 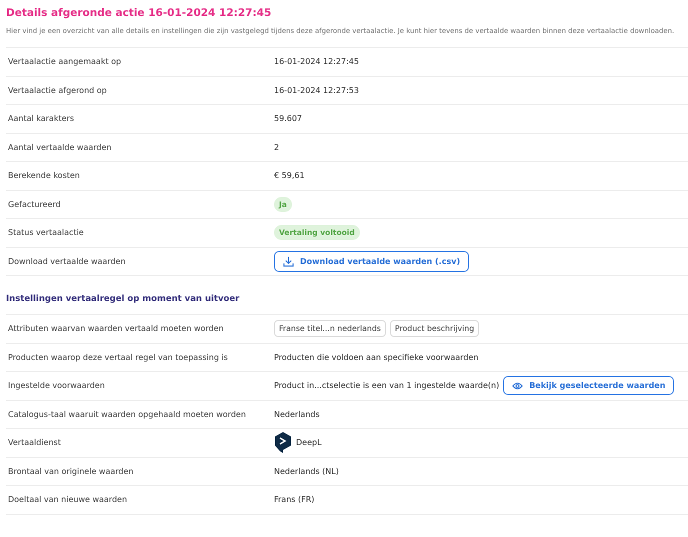 I want to click on value-text: Nederlands, so click(x=297, y=414).